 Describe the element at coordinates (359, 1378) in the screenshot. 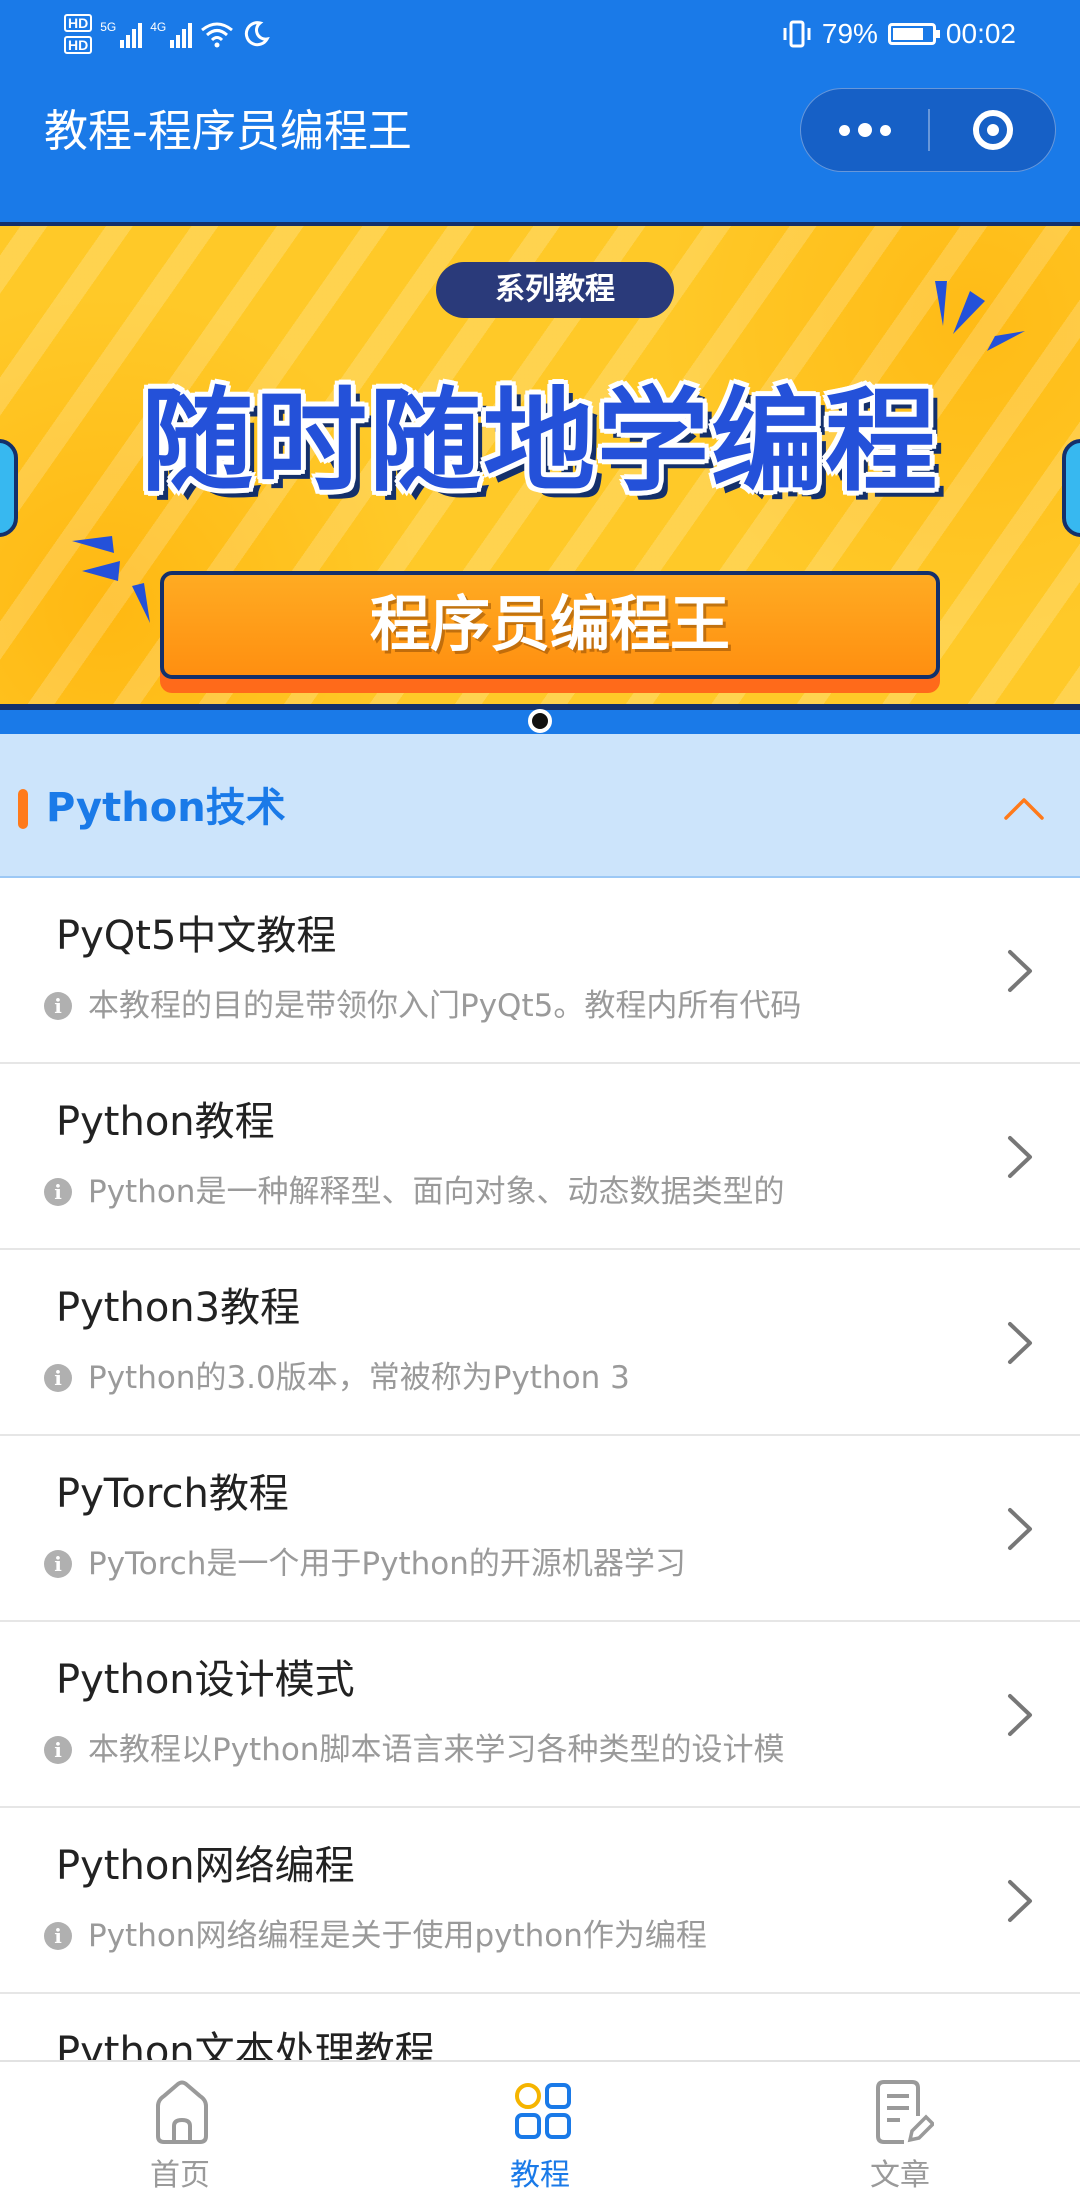

I see `item-description: Python的3.0版本，常被称为Python 3` at that location.